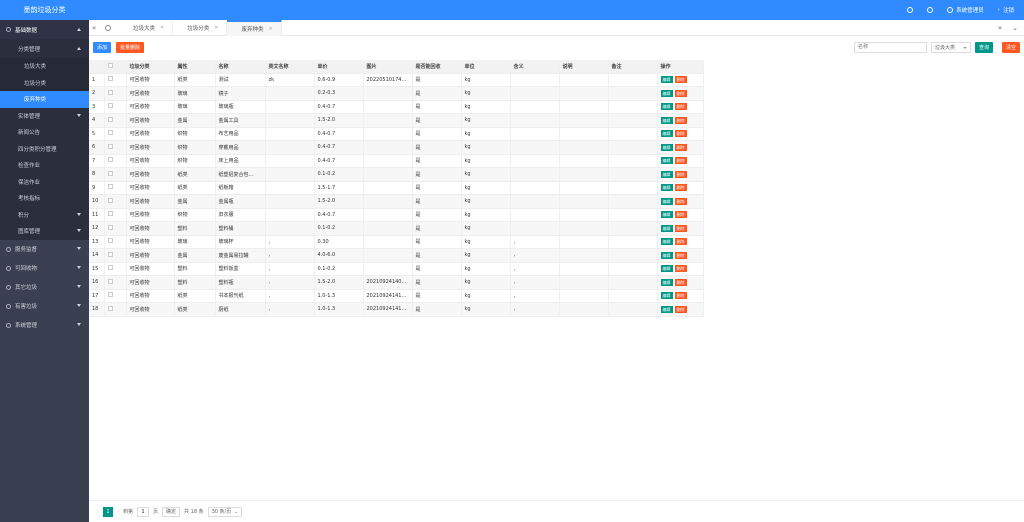 Image resolution: width=1024 pixels, height=522 pixels. What do you see at coordinates (115, 67) in the screenshot?
I see `header-select-all` at bounding box center [115, 67].